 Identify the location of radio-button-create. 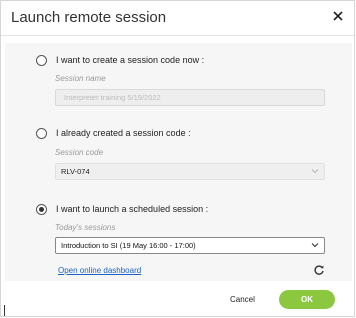
(41, 60).